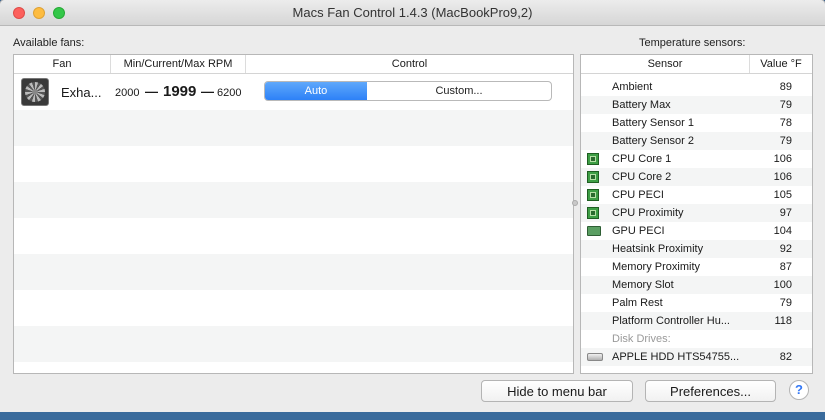 The image size is (825, 420). I want to click on fan-current-rpm: 1999, so click(180, 91).